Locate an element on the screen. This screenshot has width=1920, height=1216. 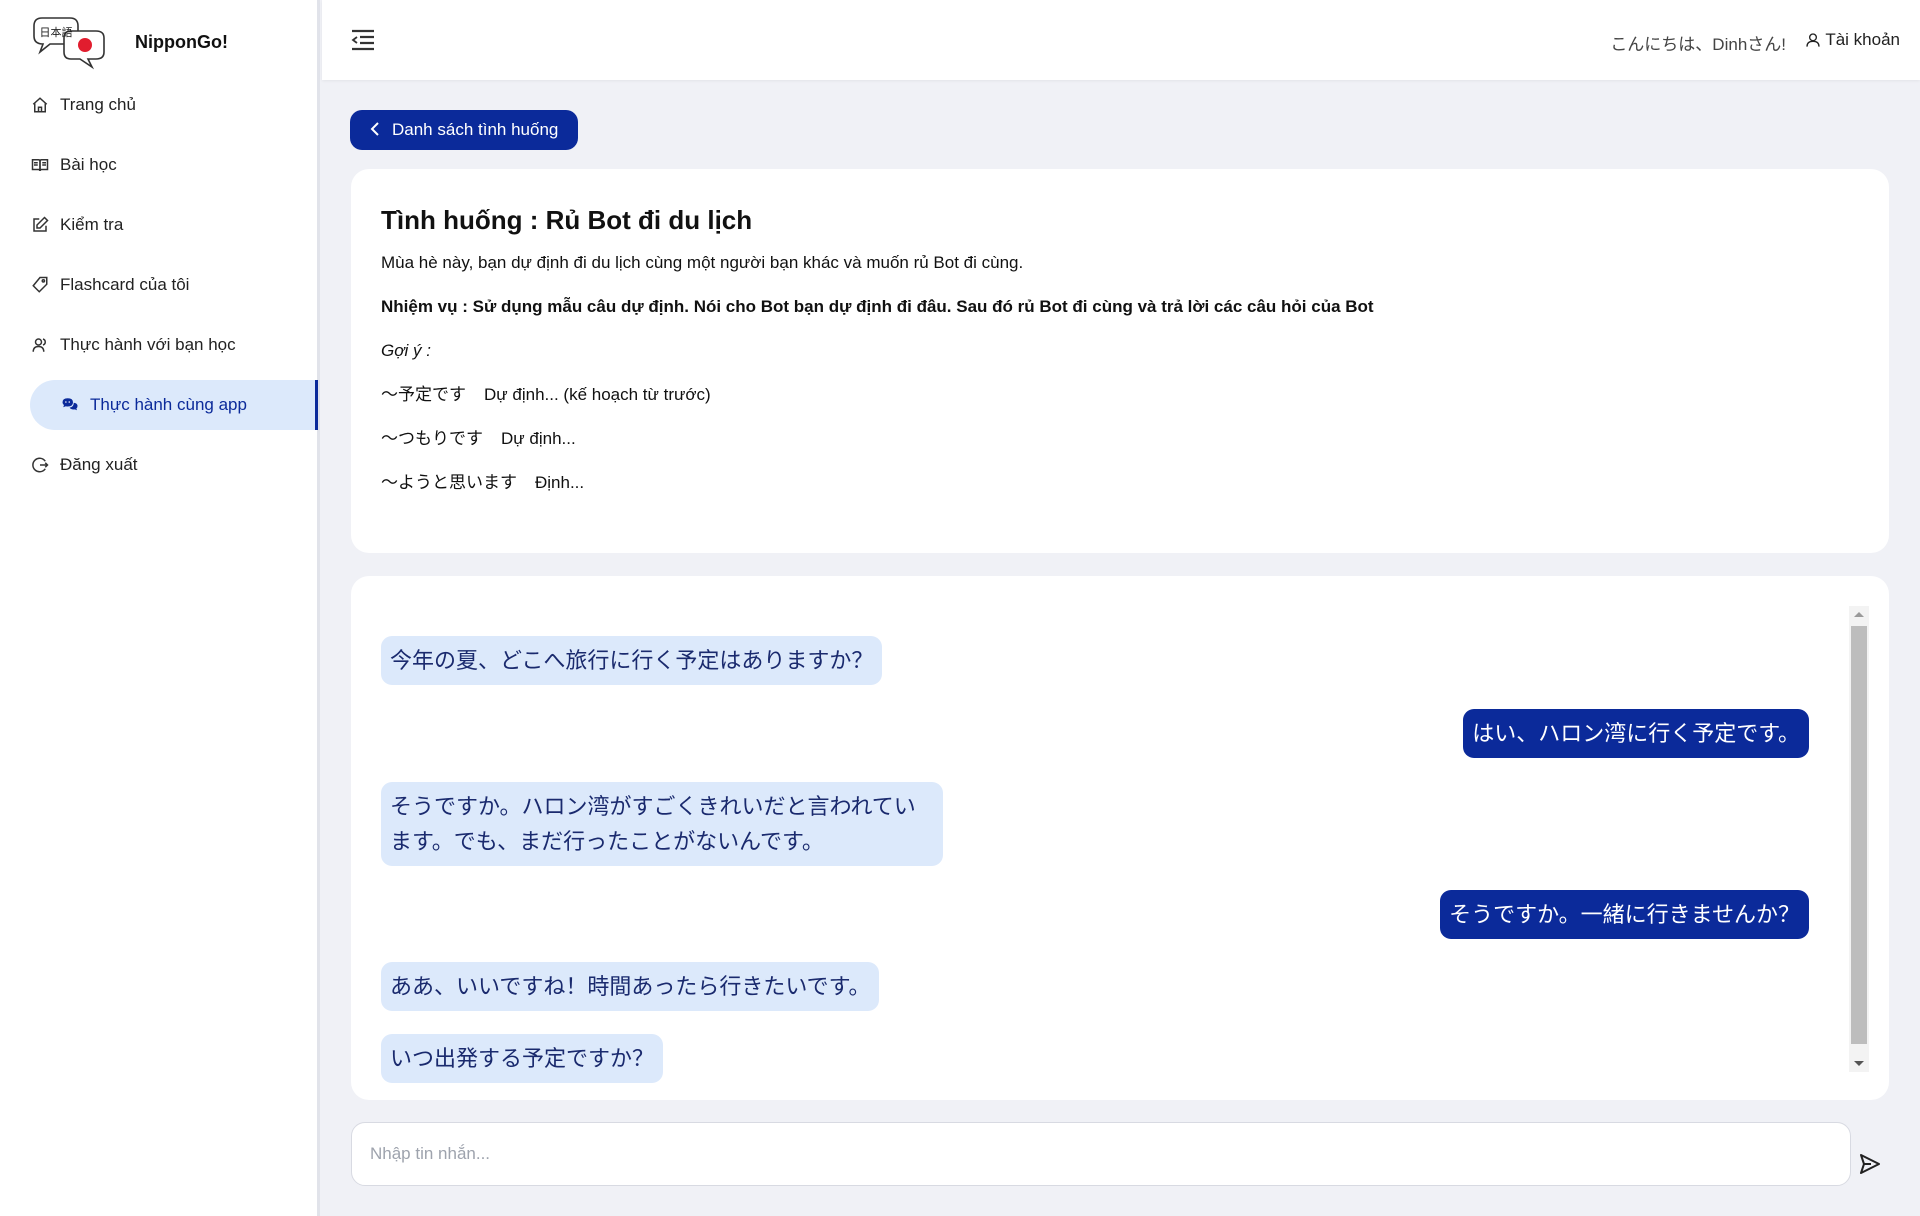
account-link: Tài khoản is located at coordinates (1852, 40).